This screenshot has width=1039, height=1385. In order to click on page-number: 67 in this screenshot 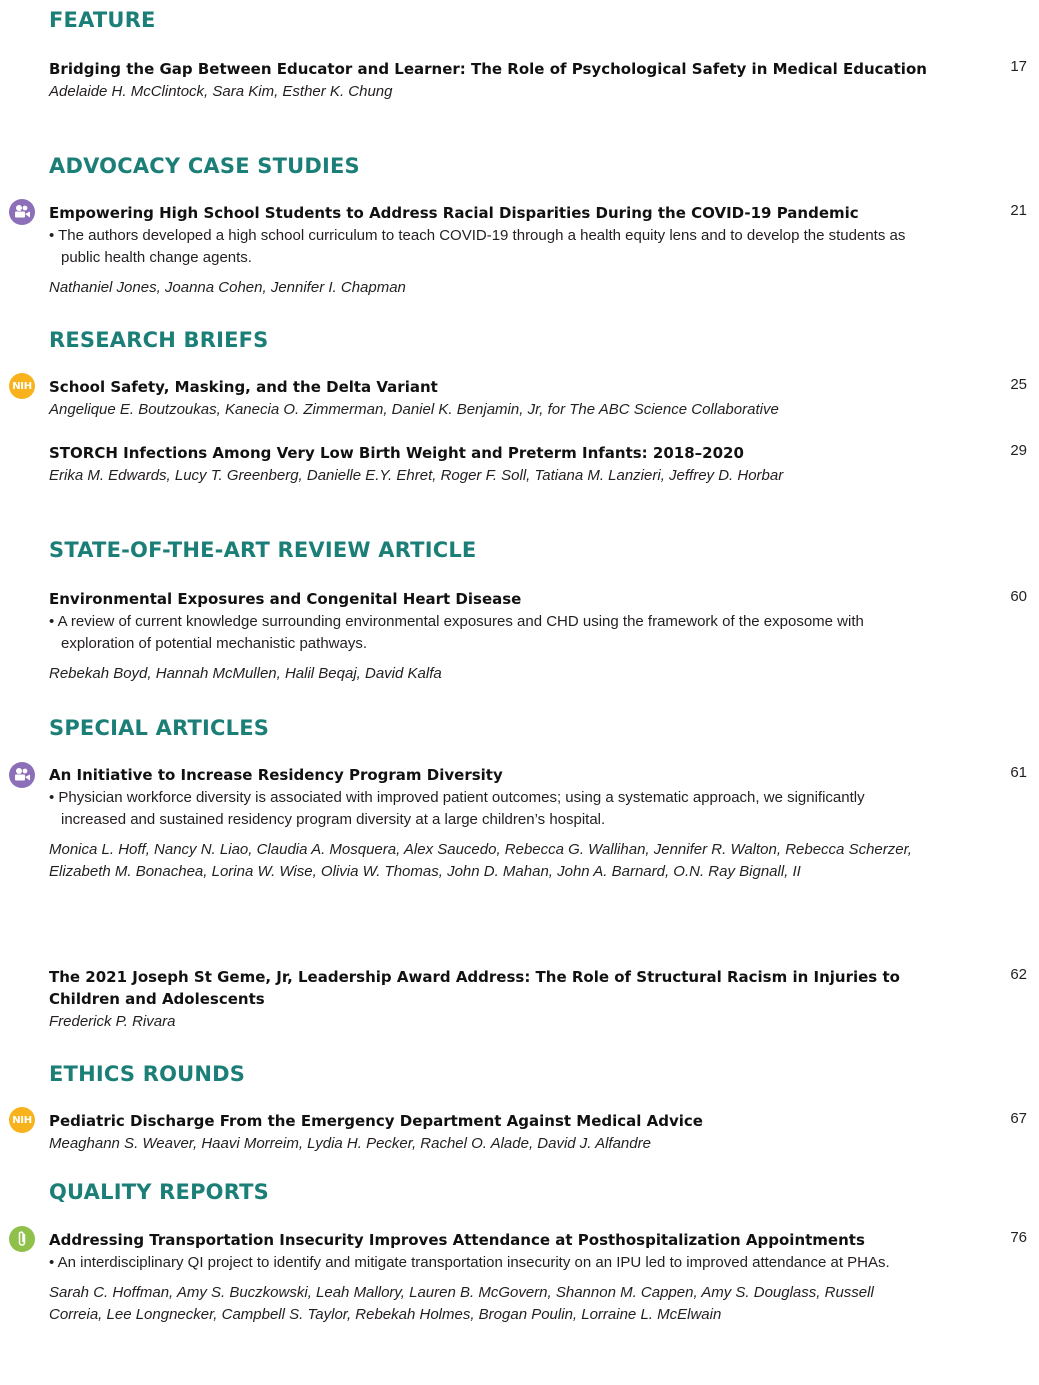, I will do `click(1018, 1118)`.